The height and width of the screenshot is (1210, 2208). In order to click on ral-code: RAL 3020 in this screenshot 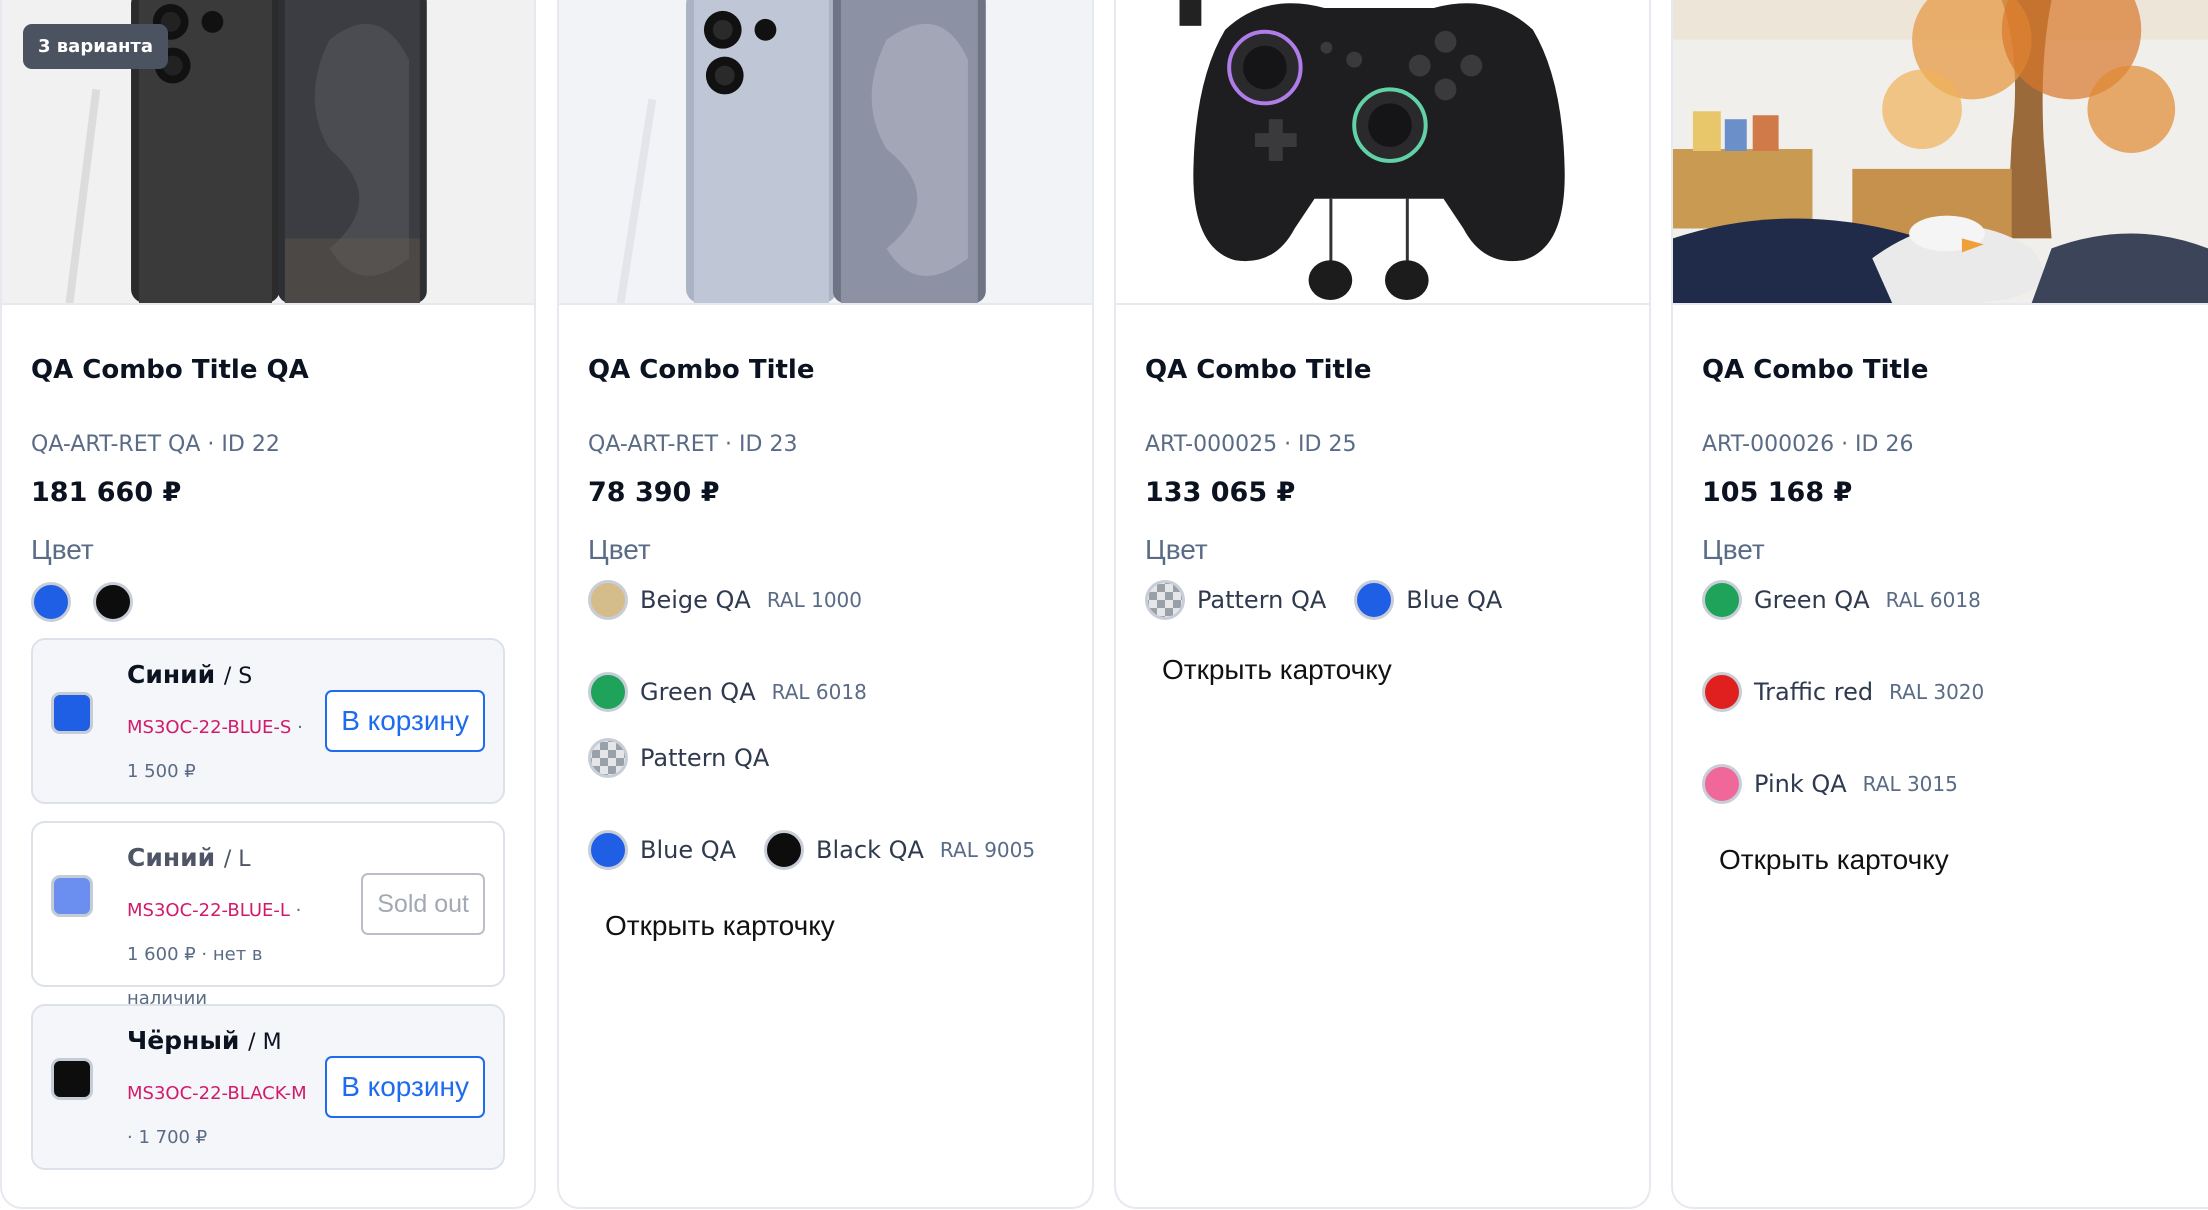, I will do `click(1937, 692)`.